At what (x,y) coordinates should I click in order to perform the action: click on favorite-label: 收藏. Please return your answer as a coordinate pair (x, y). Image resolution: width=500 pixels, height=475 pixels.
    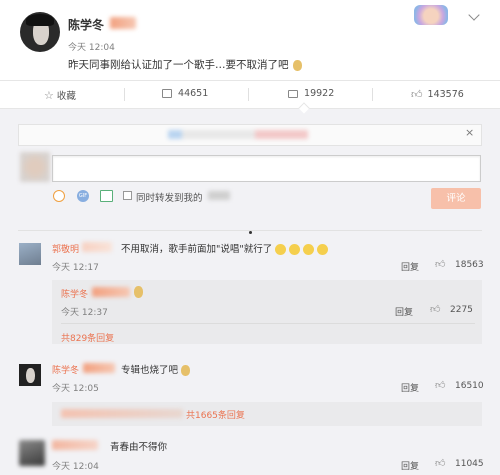
    Looking at the image, I should click on (66, 96).